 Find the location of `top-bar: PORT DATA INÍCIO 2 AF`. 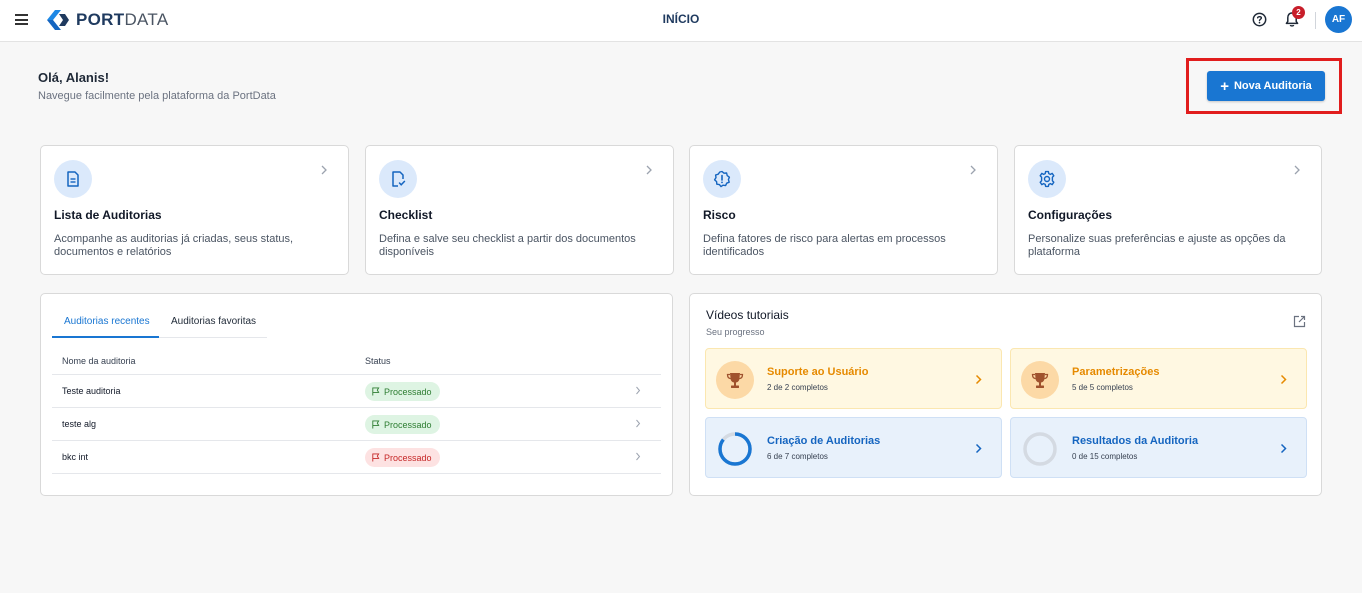

top-bar: PORT DATA INÍCIO 2 AF is located at coordinates (681, 21).